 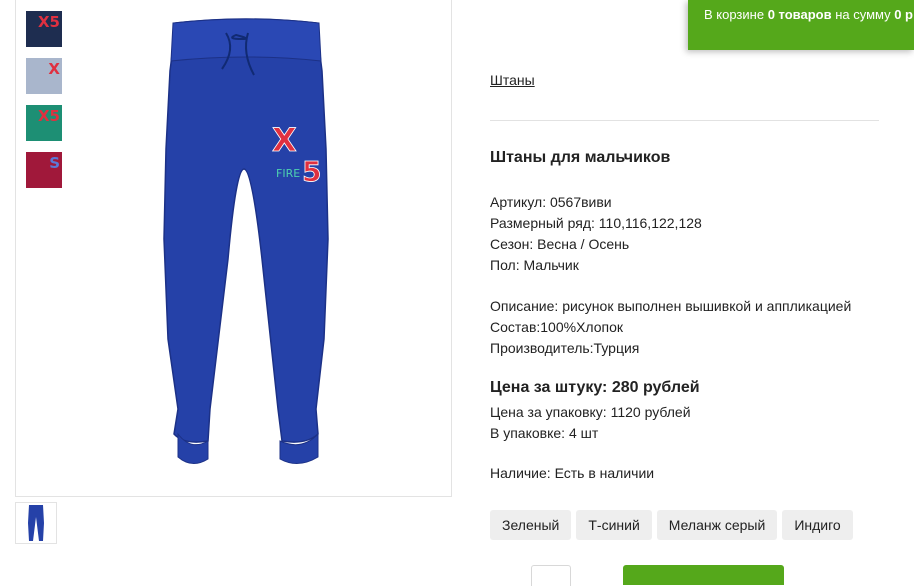 What do you see at coordinates (572, 473) in the screenshot?
I see `stock-status: Наличие: Есть в наличии` at bounding box center [572, 473].